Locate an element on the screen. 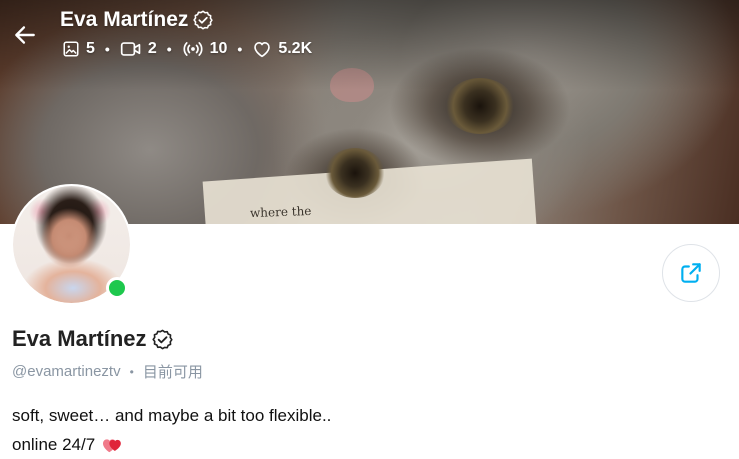 This screenshot has width=739, height=459. stat-photos-count: 5 is located at coordinates (90, 48).